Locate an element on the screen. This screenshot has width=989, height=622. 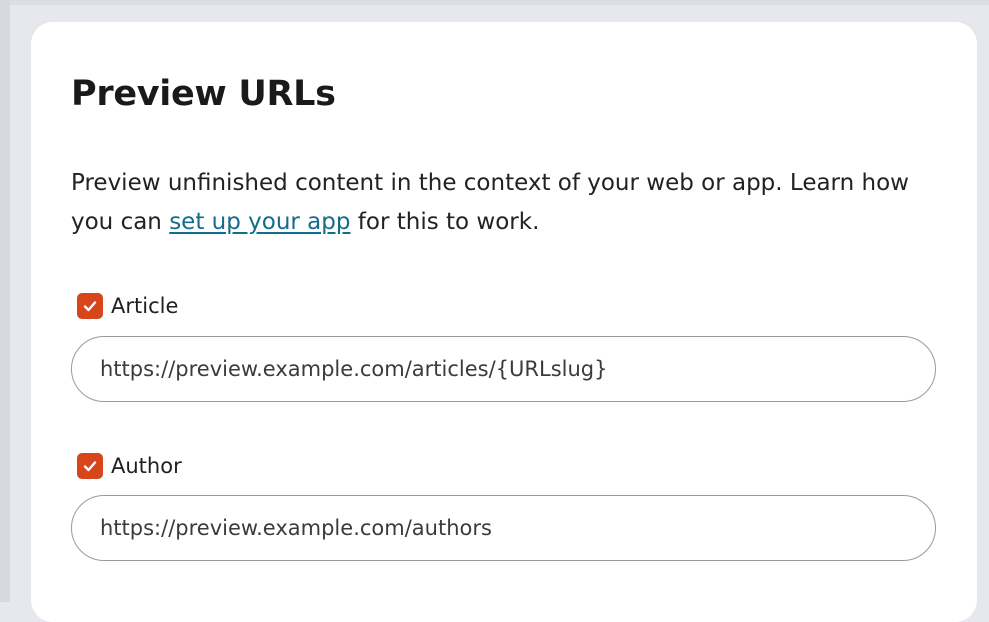
author-checkbox-label: Author is located at coordinates (146, 466).